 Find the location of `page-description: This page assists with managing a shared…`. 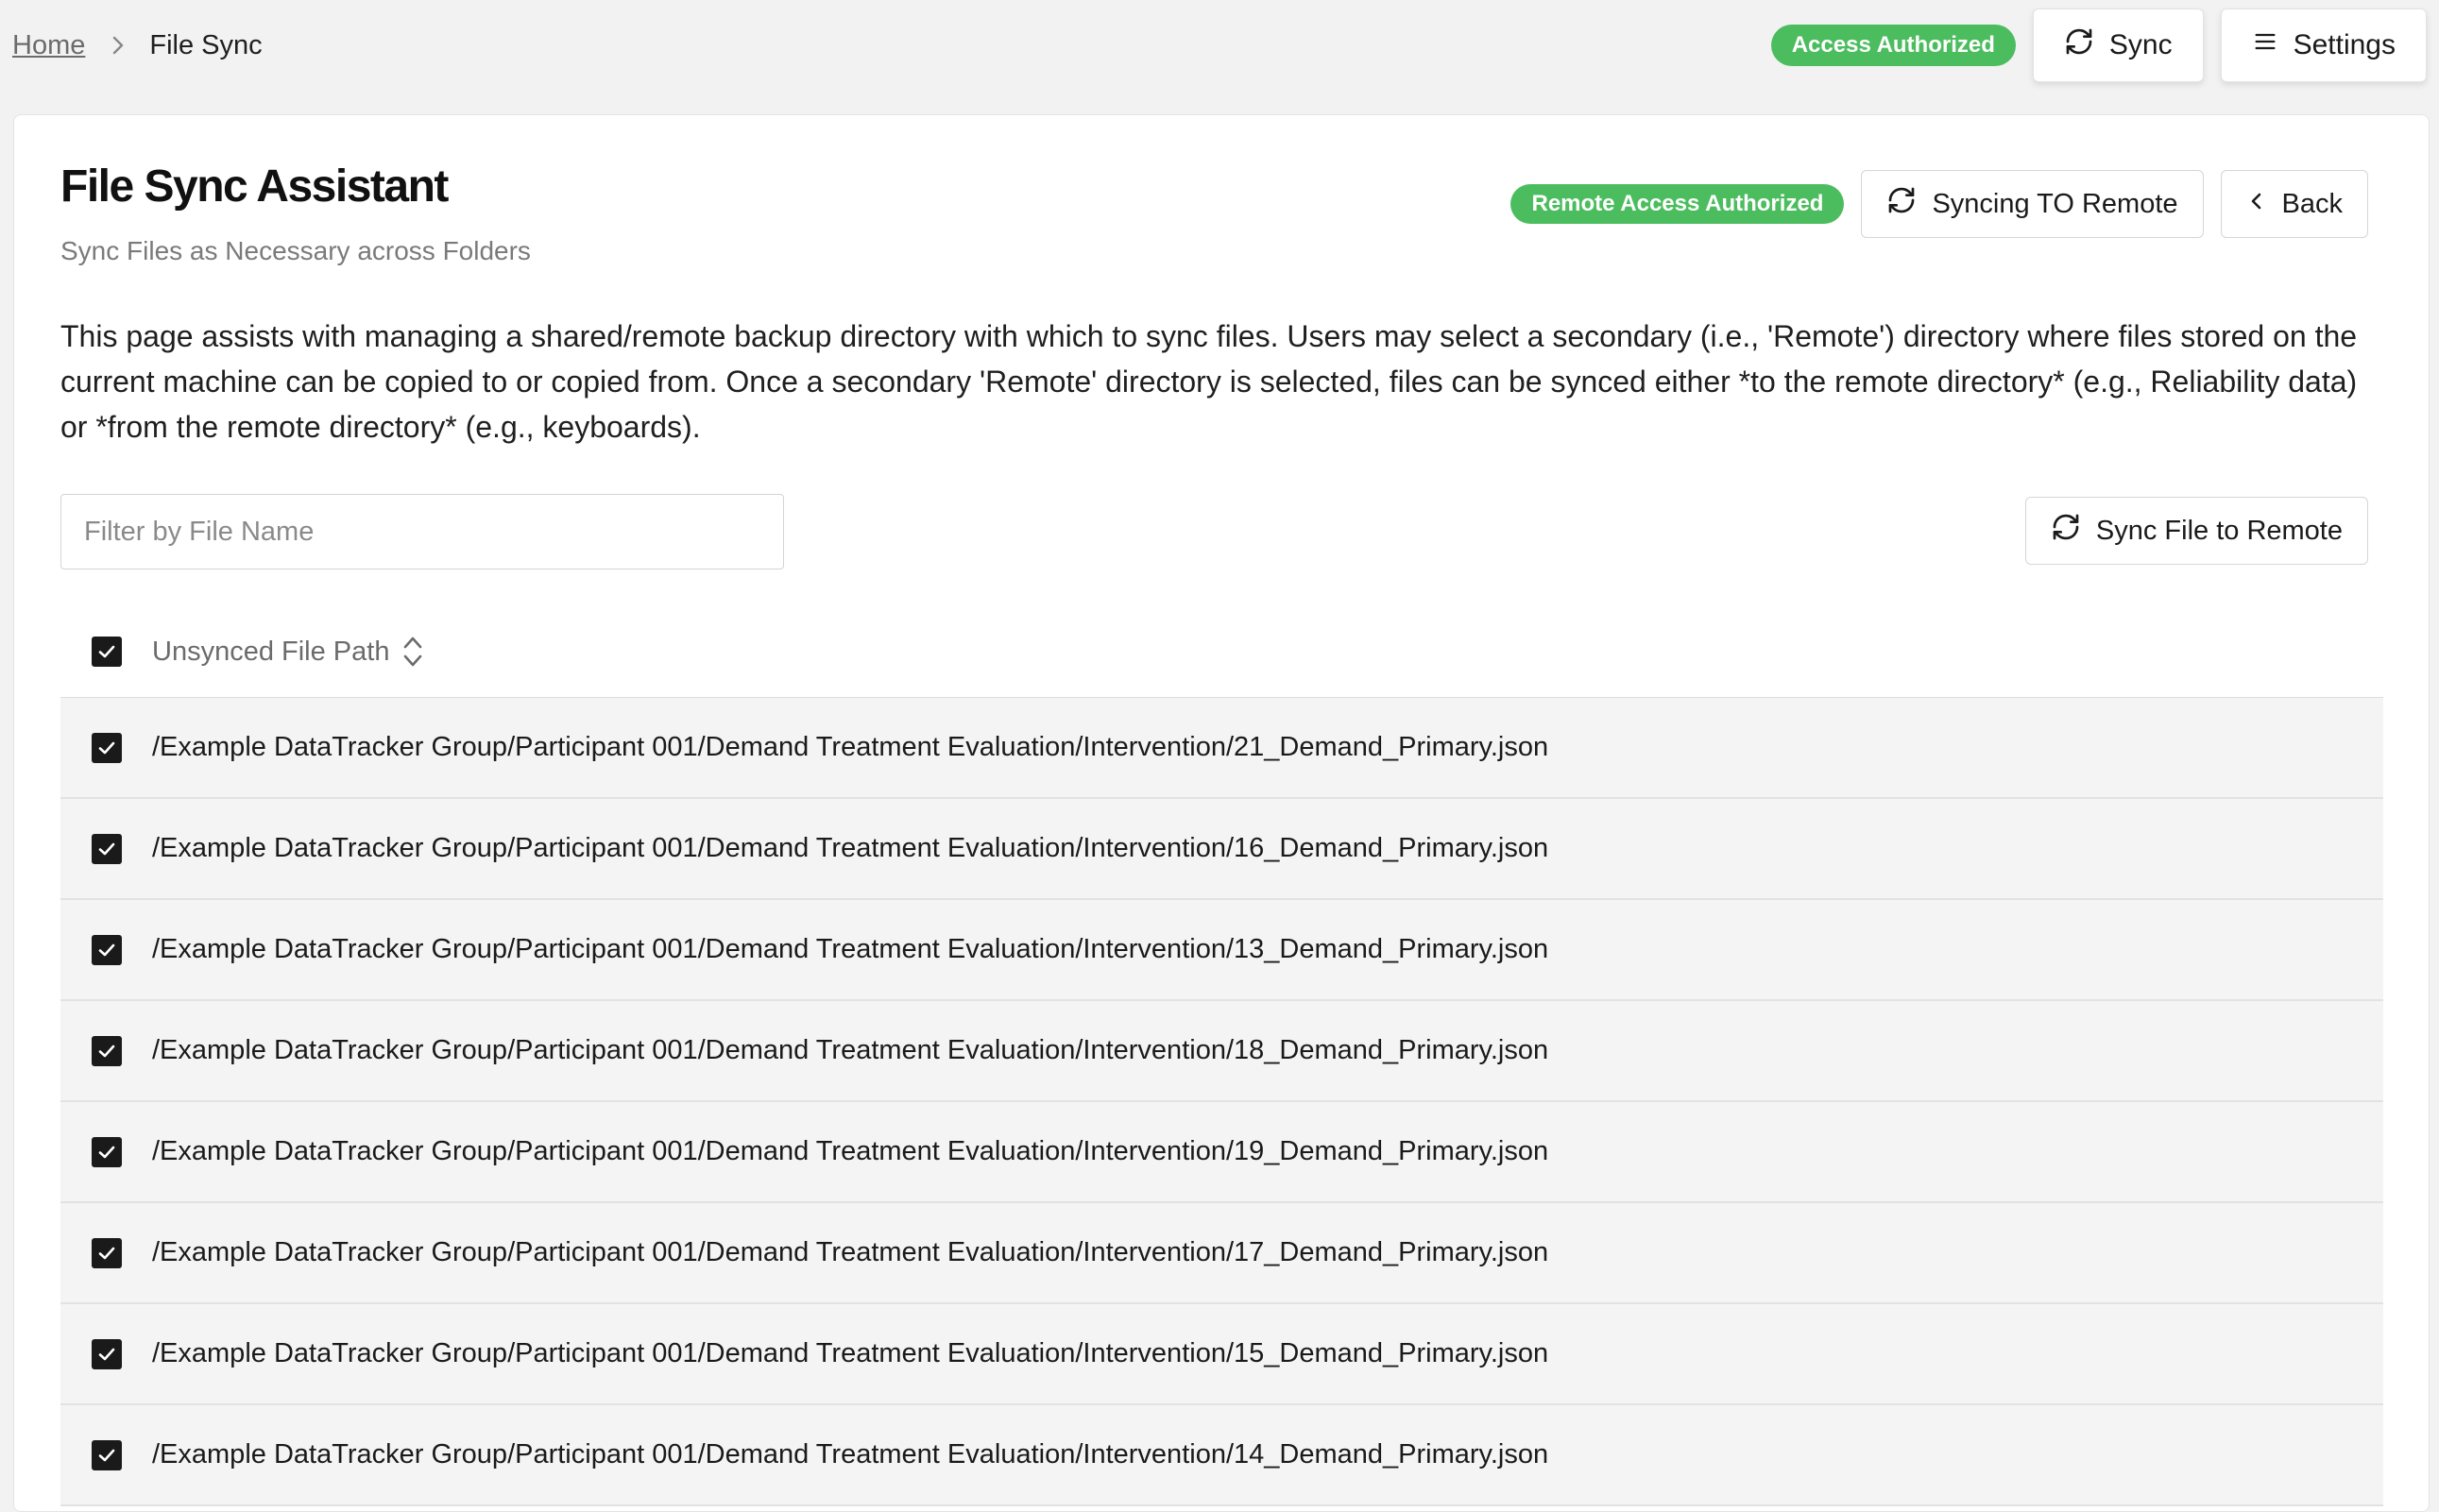

page-description: This page assists with managing a shared… is located at coordinates (1209, 381).